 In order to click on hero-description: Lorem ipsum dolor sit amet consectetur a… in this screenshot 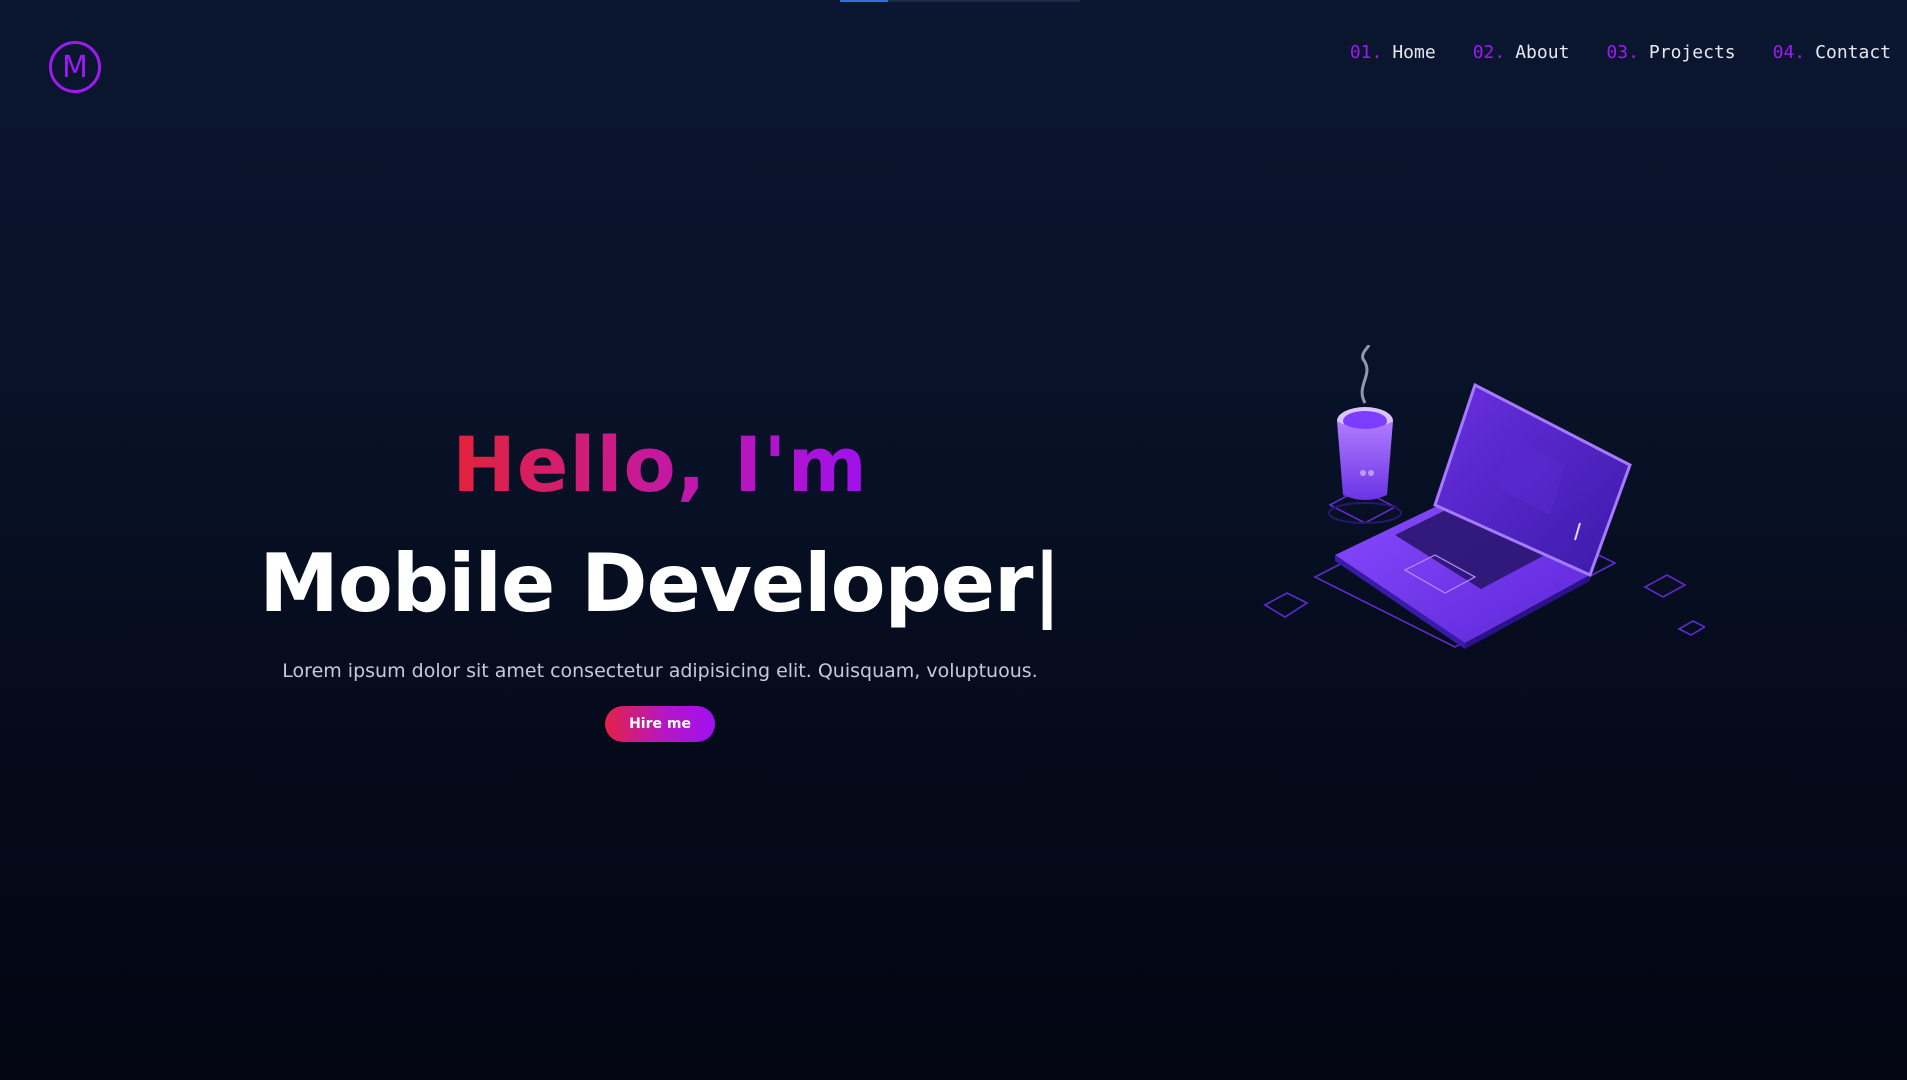, I will do `click(660, 671)`.